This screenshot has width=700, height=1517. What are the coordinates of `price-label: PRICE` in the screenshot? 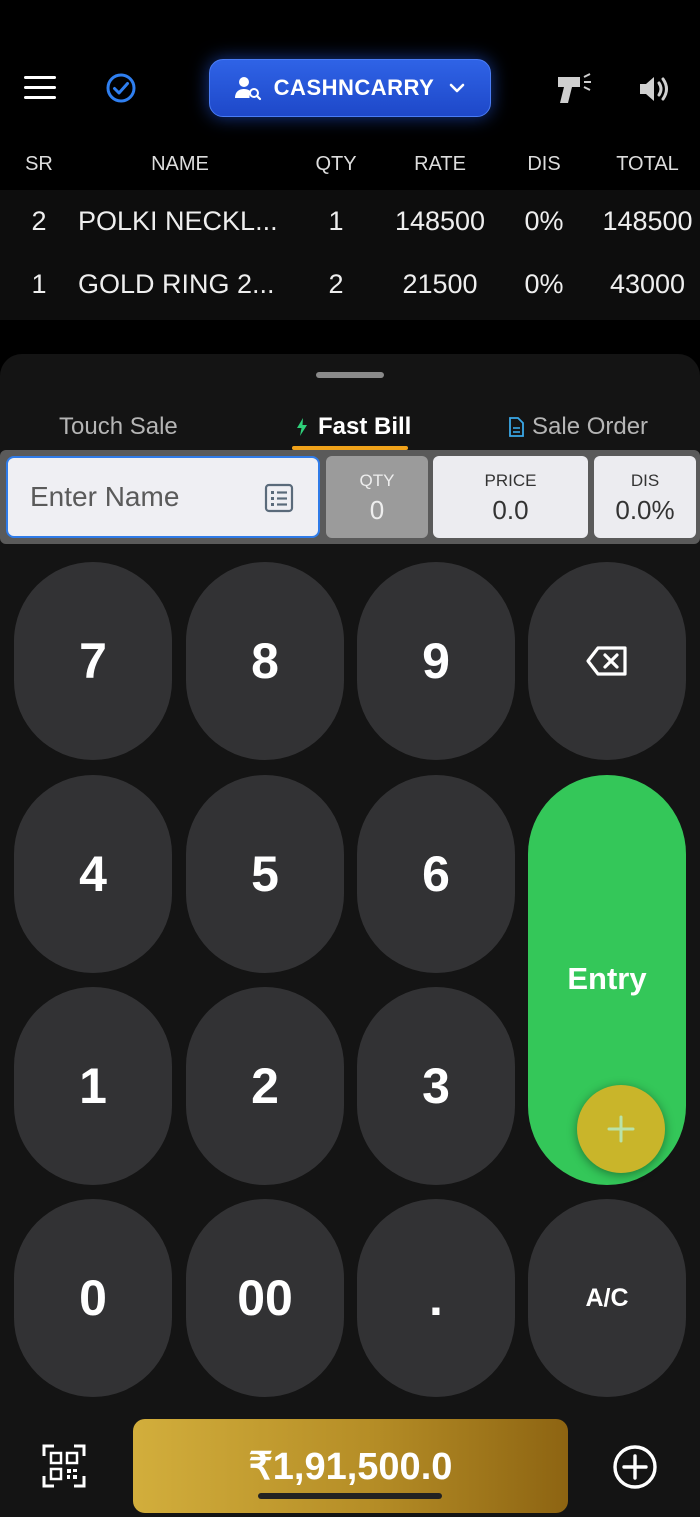 It's located at (510, 480).